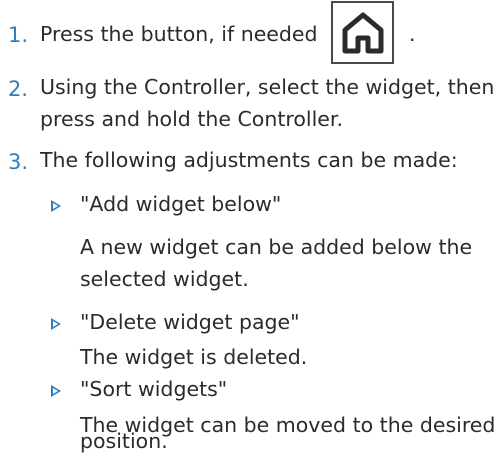 The image size is (504, 455). Describe the element at coordinates (412, 34) in the screenshot. I see `step-1-trailing-period: .` at that location.